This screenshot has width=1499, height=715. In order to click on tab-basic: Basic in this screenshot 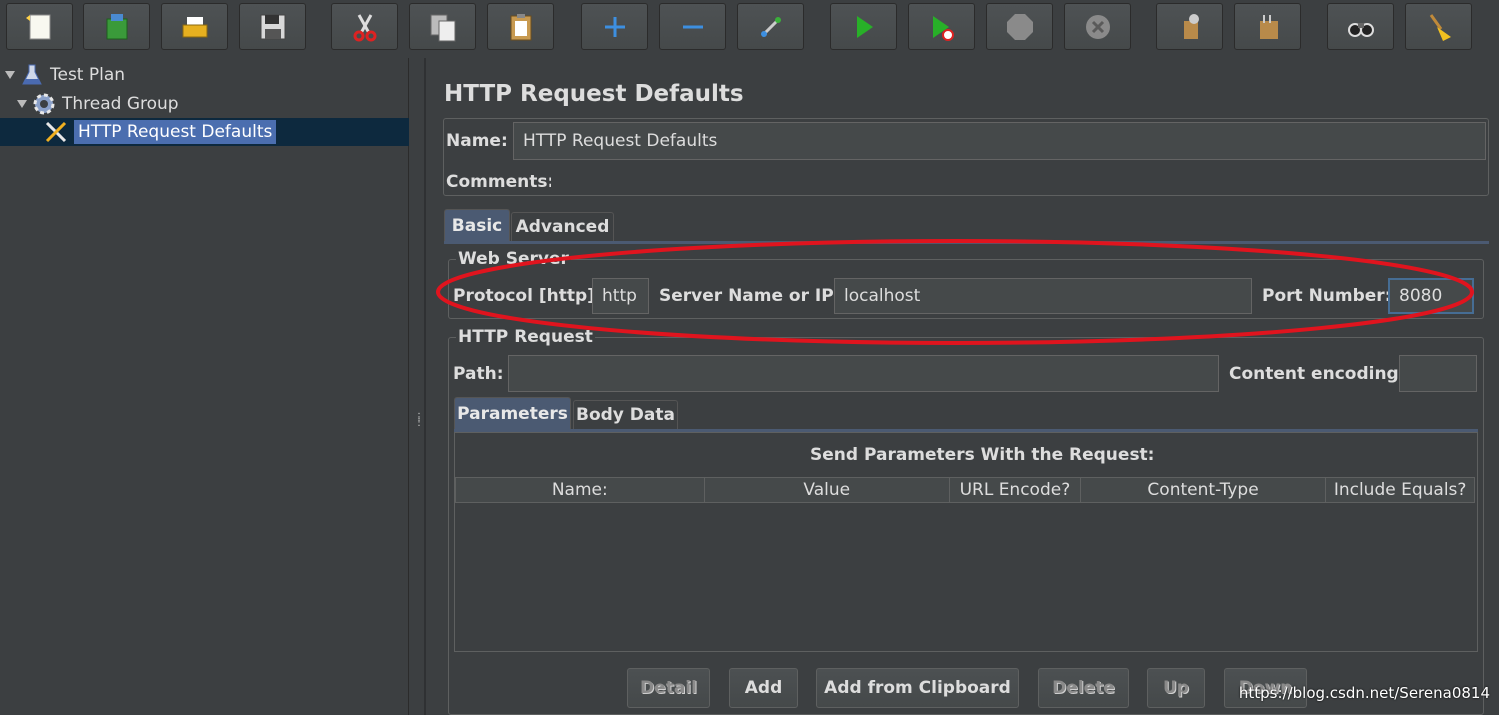, I will do `click(477, 225)`.